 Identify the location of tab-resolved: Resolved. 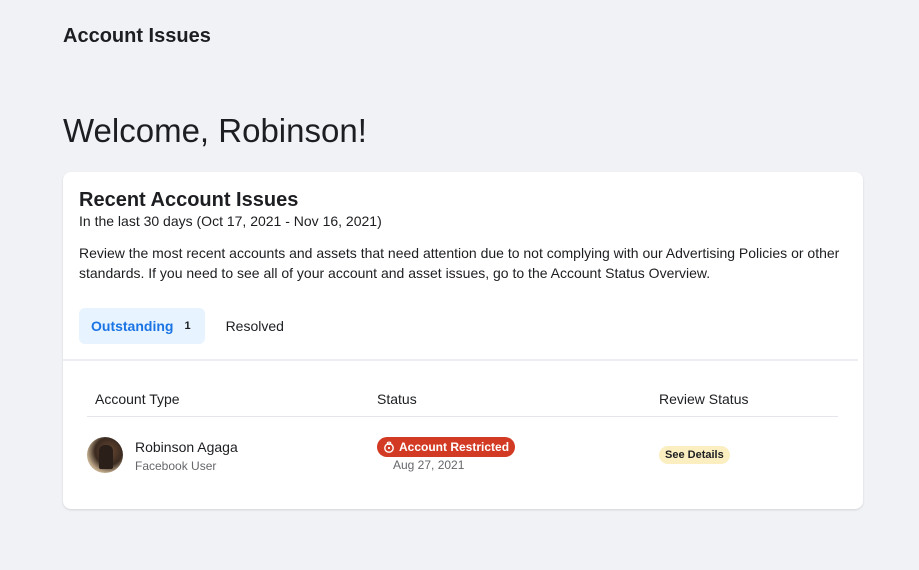
(255, 326).